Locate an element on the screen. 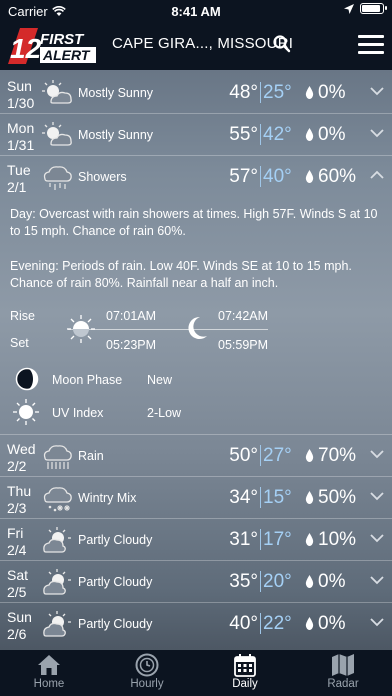 The height and width of the screenshot is (696, 392). condition-label: Showers is located at coordinates (102, 177).